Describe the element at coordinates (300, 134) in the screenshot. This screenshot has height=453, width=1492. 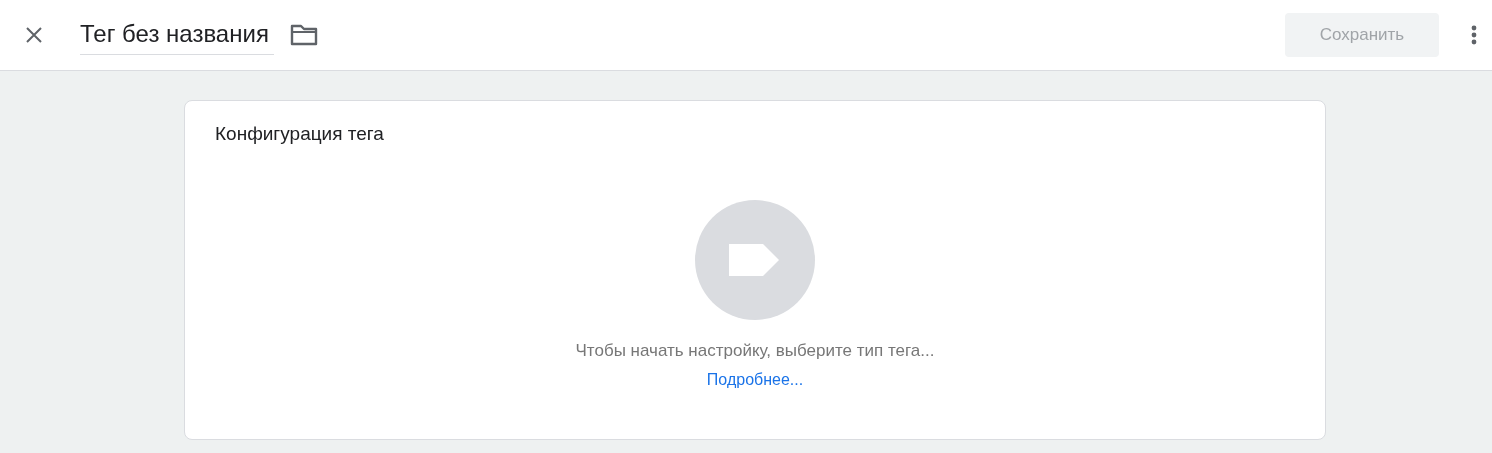
I see `card-title: Конфигурация тега` at that location.